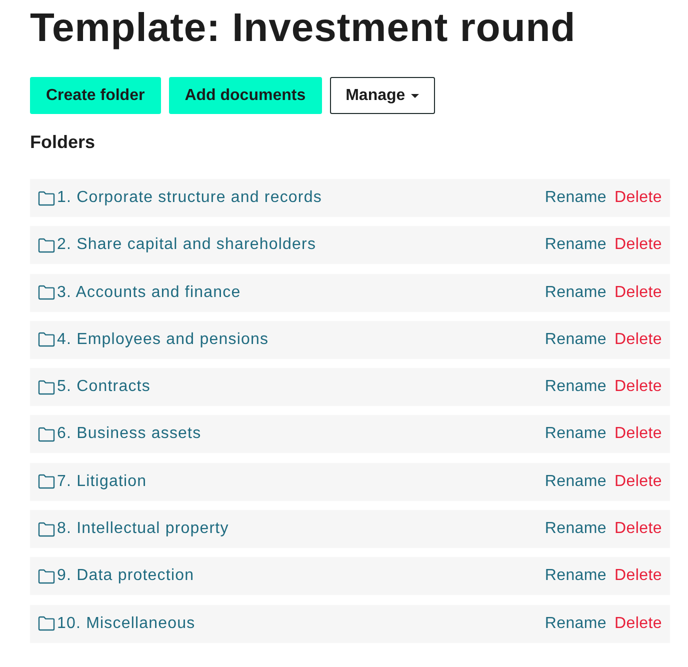 The height and width of the screenshot is (667, 688). What do you see at coordinates (383, 95) in the screenshot?
I see `dropdown-button: Manage` at bounding box center [383, 95].